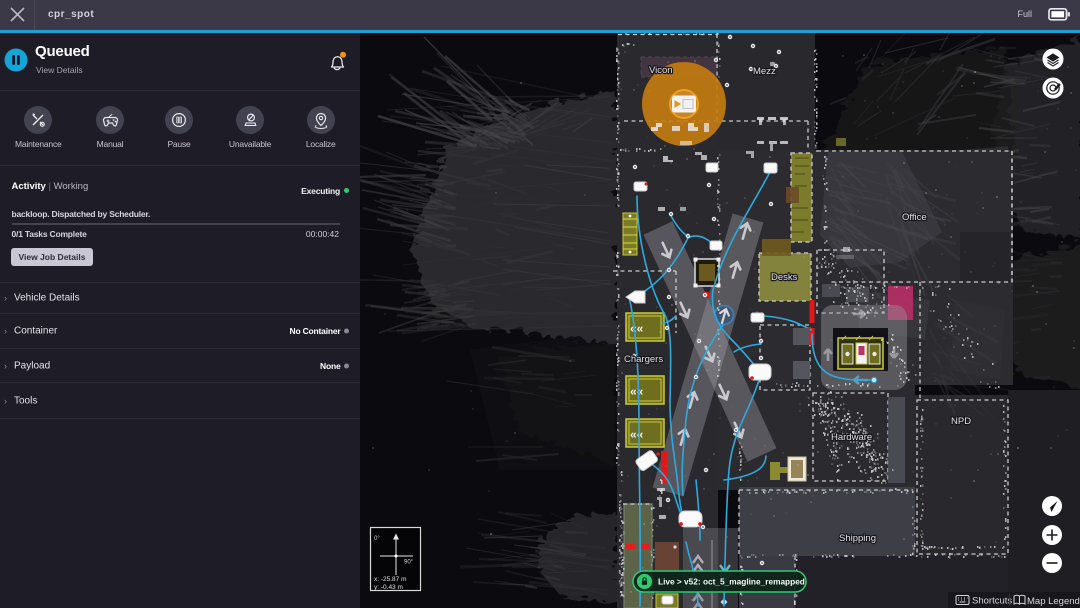 The width and height of the screenshot is (1080, 608). I want to click on svg-text: NPD, so click(961, 421).